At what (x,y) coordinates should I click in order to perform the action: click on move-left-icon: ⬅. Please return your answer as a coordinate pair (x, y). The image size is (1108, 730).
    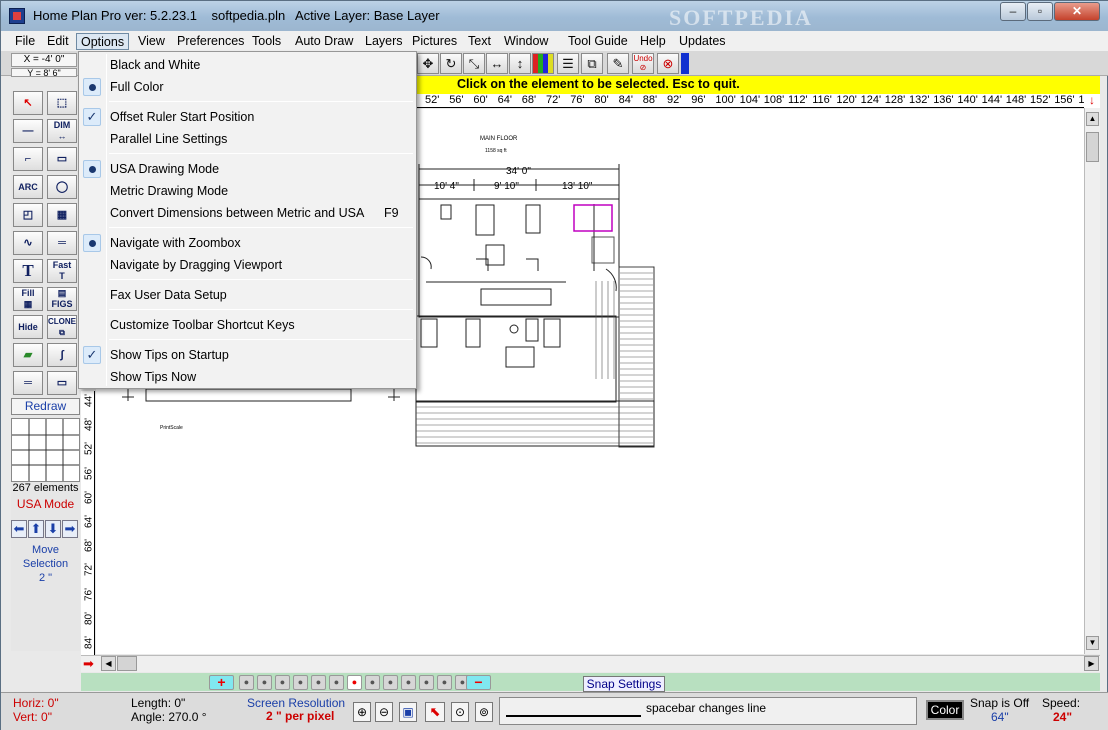
    Looking at the image, I should click on (19, 529).